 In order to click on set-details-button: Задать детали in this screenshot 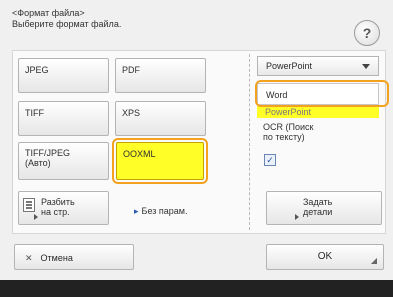, I will do `click(324, 208)`.